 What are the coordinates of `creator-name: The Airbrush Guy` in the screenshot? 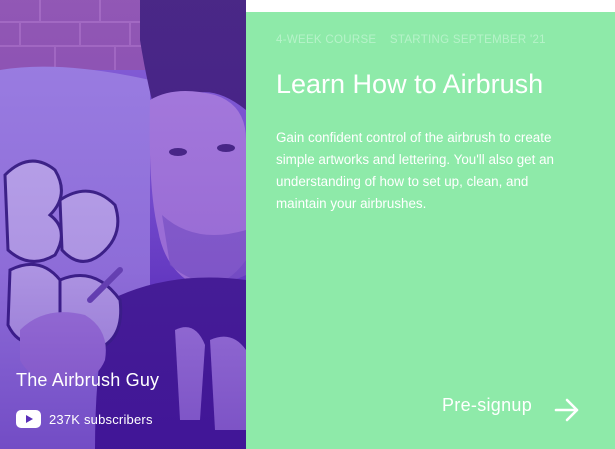 It's located at (87, 380).